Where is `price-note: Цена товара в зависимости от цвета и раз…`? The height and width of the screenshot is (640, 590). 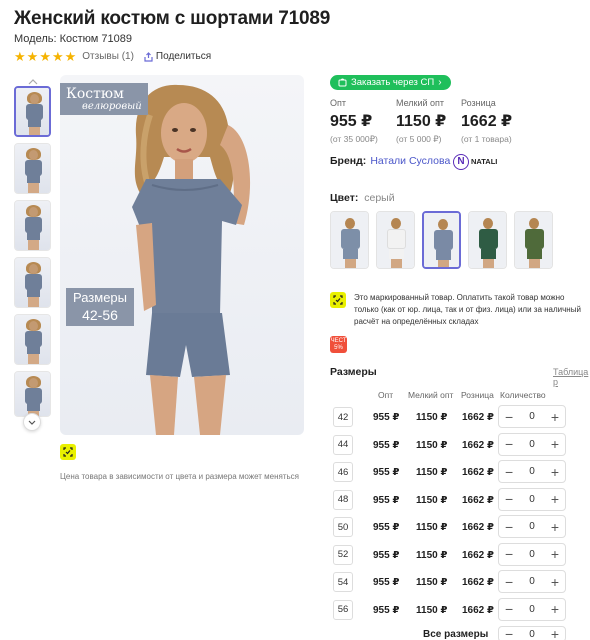 price-note: Цена товара в зависимости от цвета и раз… is located at coordinates (180, 476).